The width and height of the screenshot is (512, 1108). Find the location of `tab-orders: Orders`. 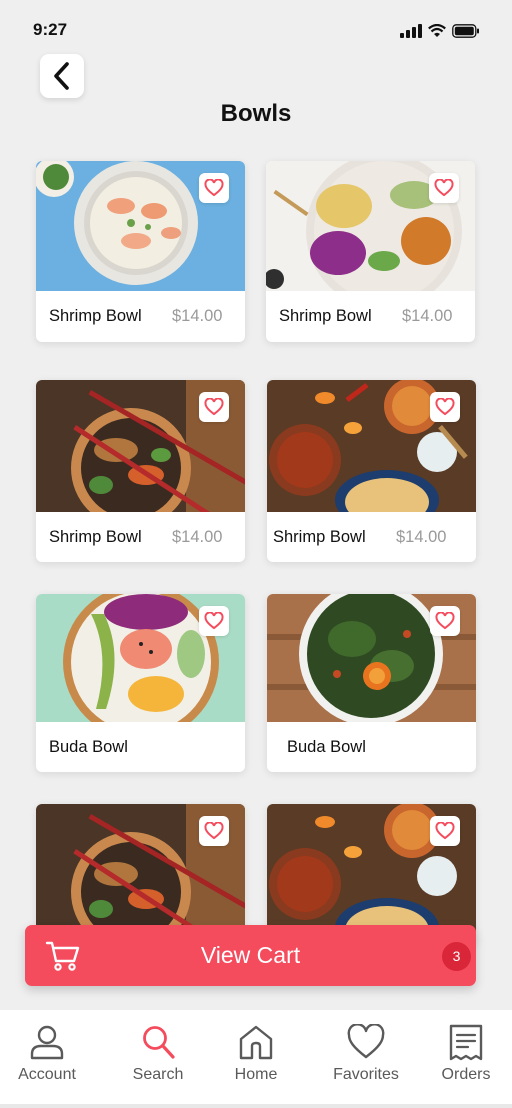

tab-orders: Orders is located at coordinates (464, 1059).